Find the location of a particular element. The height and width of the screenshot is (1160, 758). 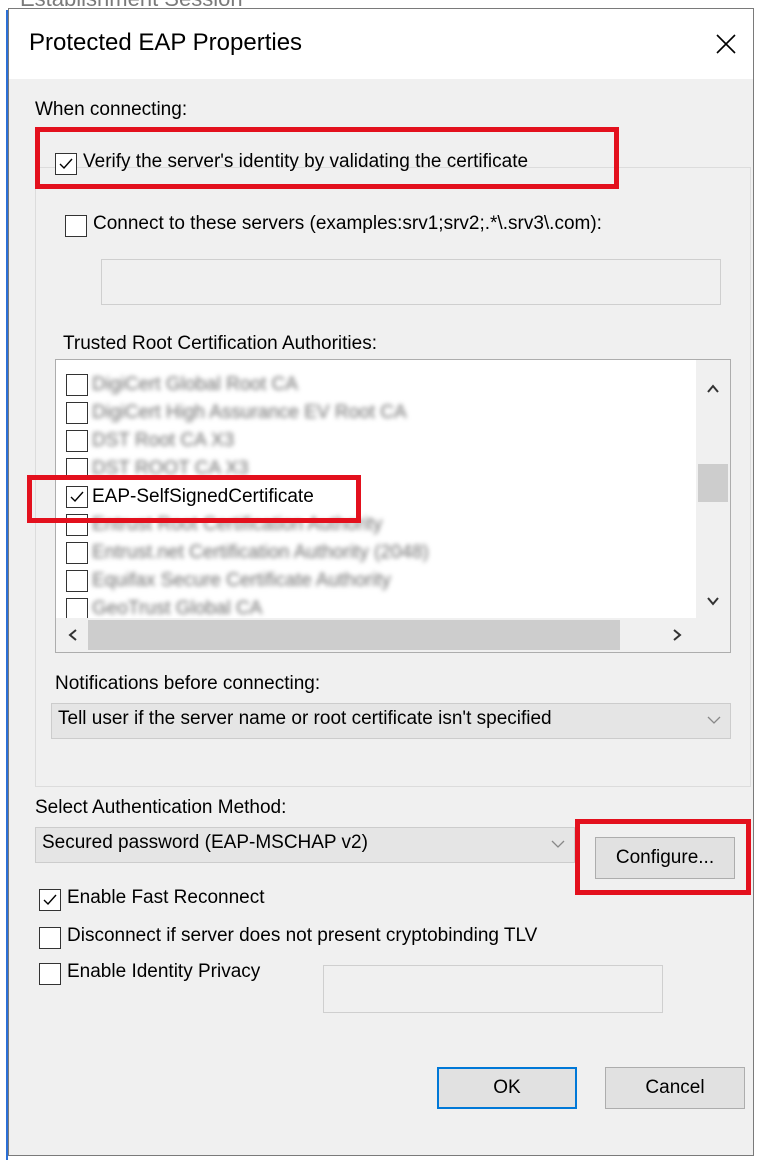

horizontal-scroll-thumb is located at coordinates (354, 635).